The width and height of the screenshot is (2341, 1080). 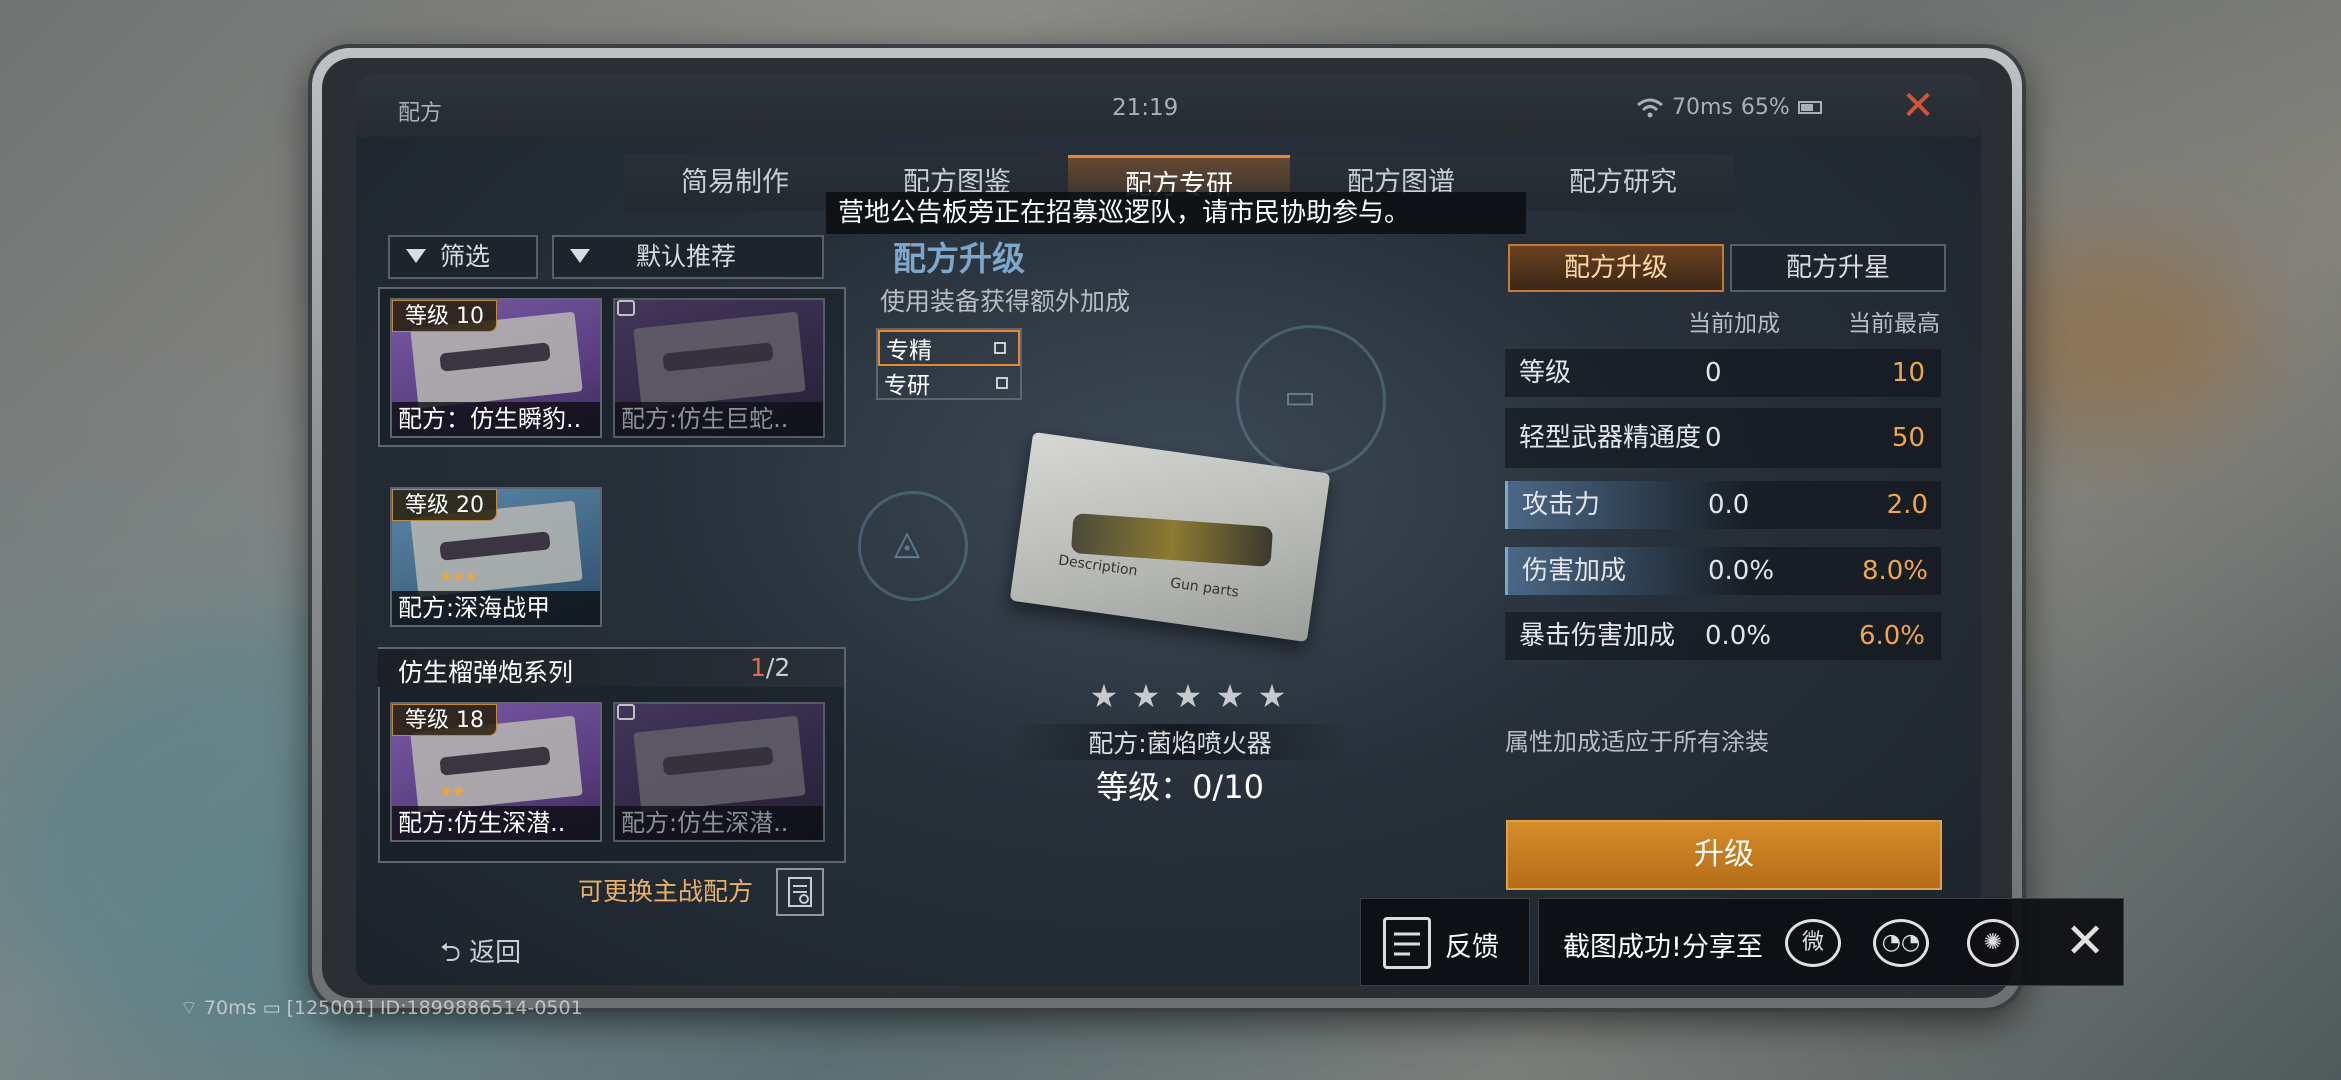 I want to click on recipe-card: ★★ 等级 18 配方:仿生深潜.., so click(x=496, y=772).